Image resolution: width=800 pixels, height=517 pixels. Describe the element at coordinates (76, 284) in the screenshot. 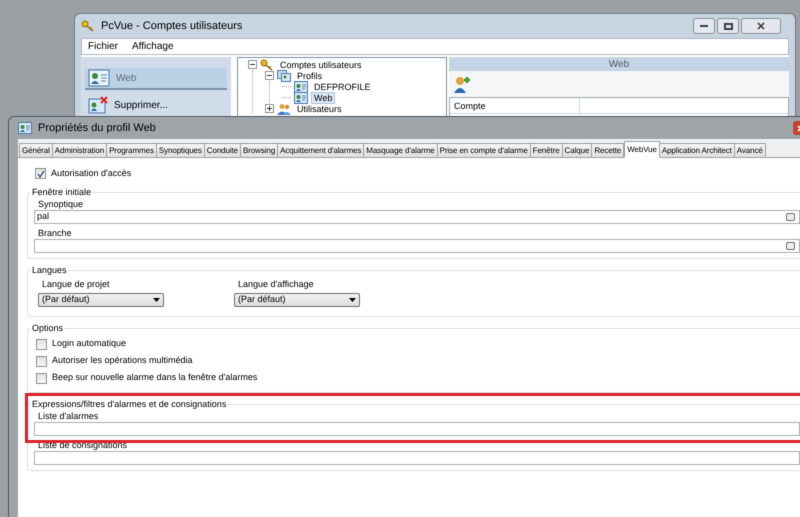

I see `select-label: Langue de projet` at that location.